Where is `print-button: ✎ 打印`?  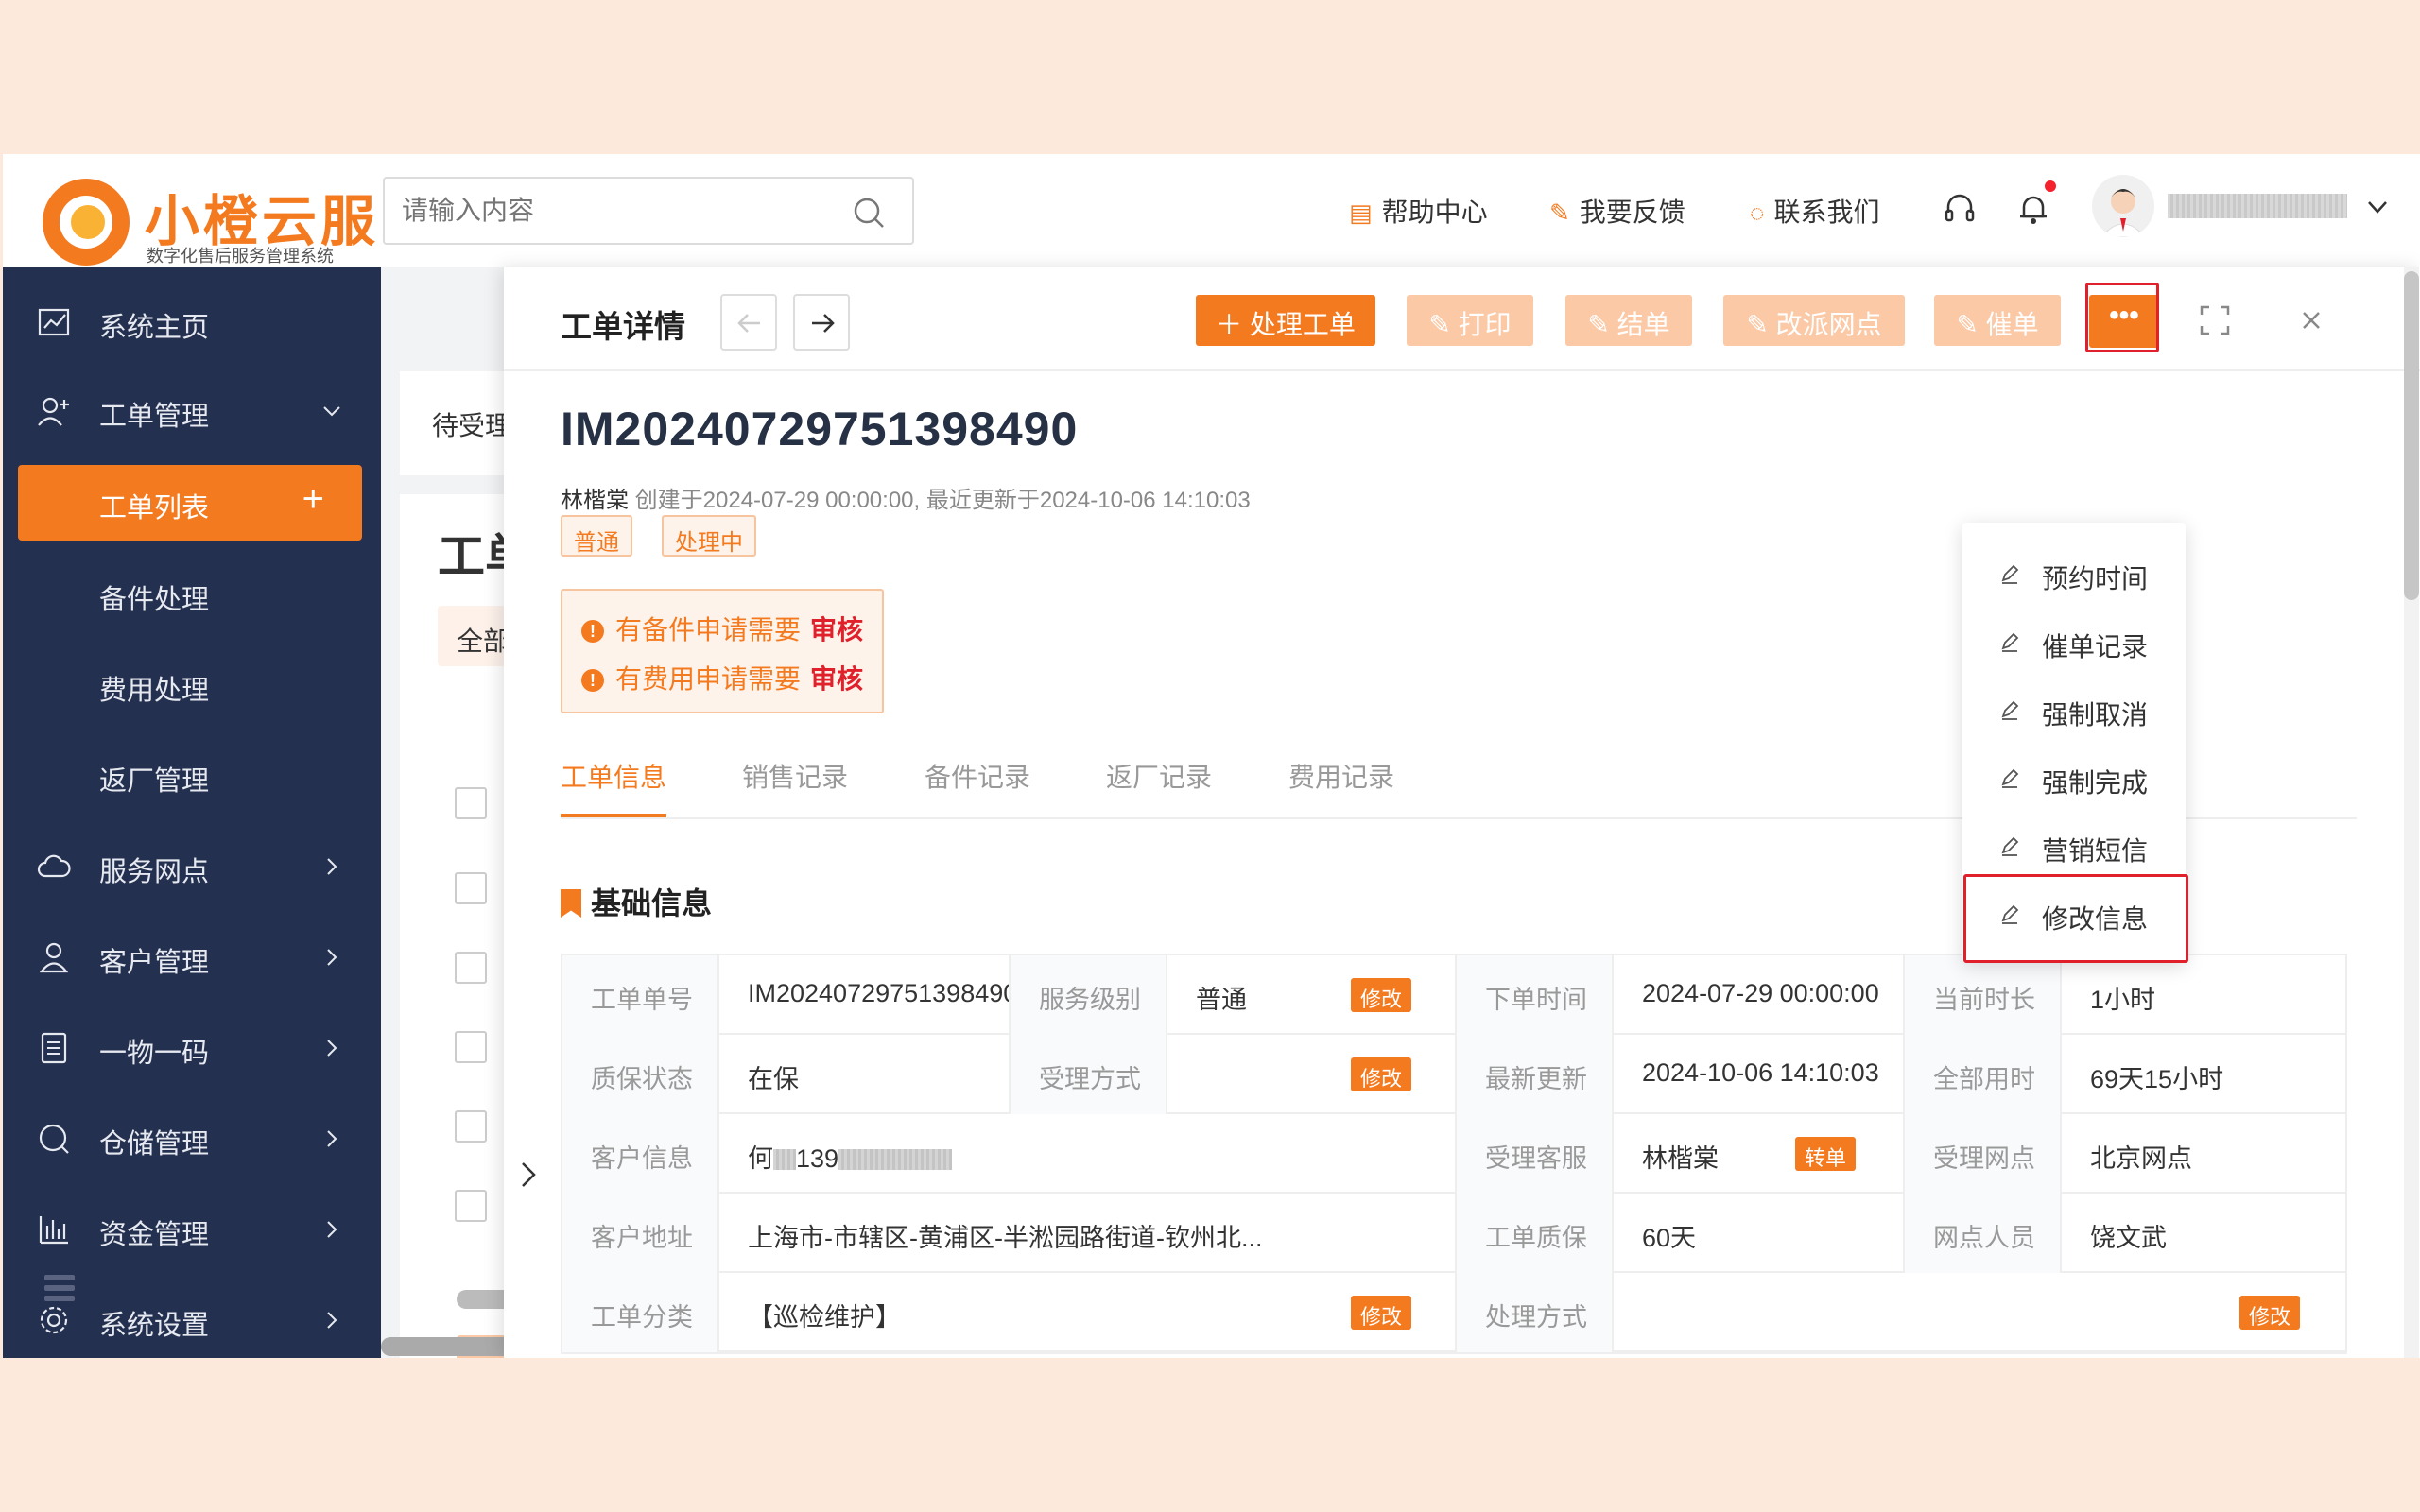
print-button: ✎ 打印 is located at coordinates (1470, 320).